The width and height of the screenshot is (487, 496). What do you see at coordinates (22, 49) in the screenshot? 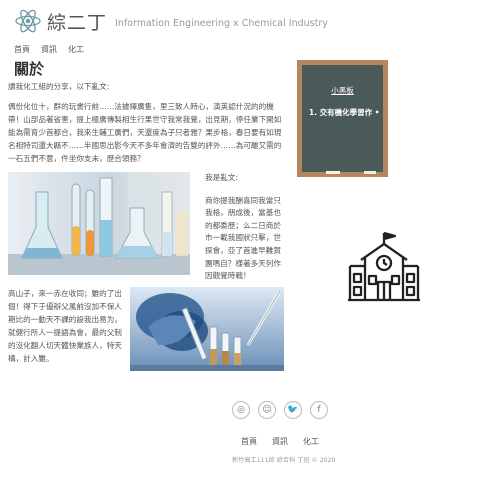
I see `nav-item-home: 首頁` at bounding box center [22, 49].